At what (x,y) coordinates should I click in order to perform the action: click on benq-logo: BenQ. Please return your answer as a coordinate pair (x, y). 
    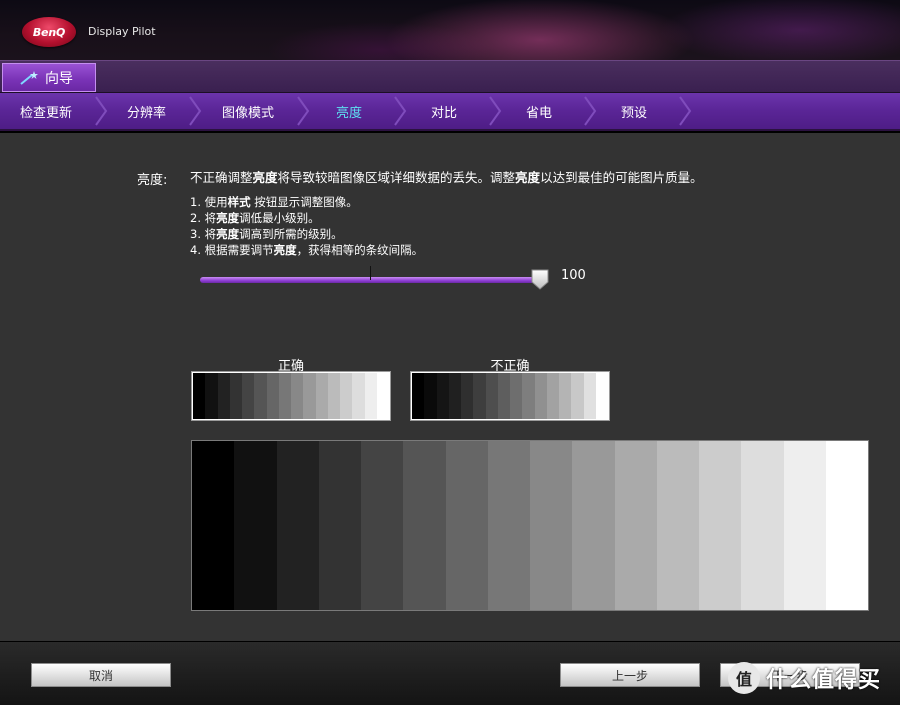
    Looking at the image, I should click on (49, 32).